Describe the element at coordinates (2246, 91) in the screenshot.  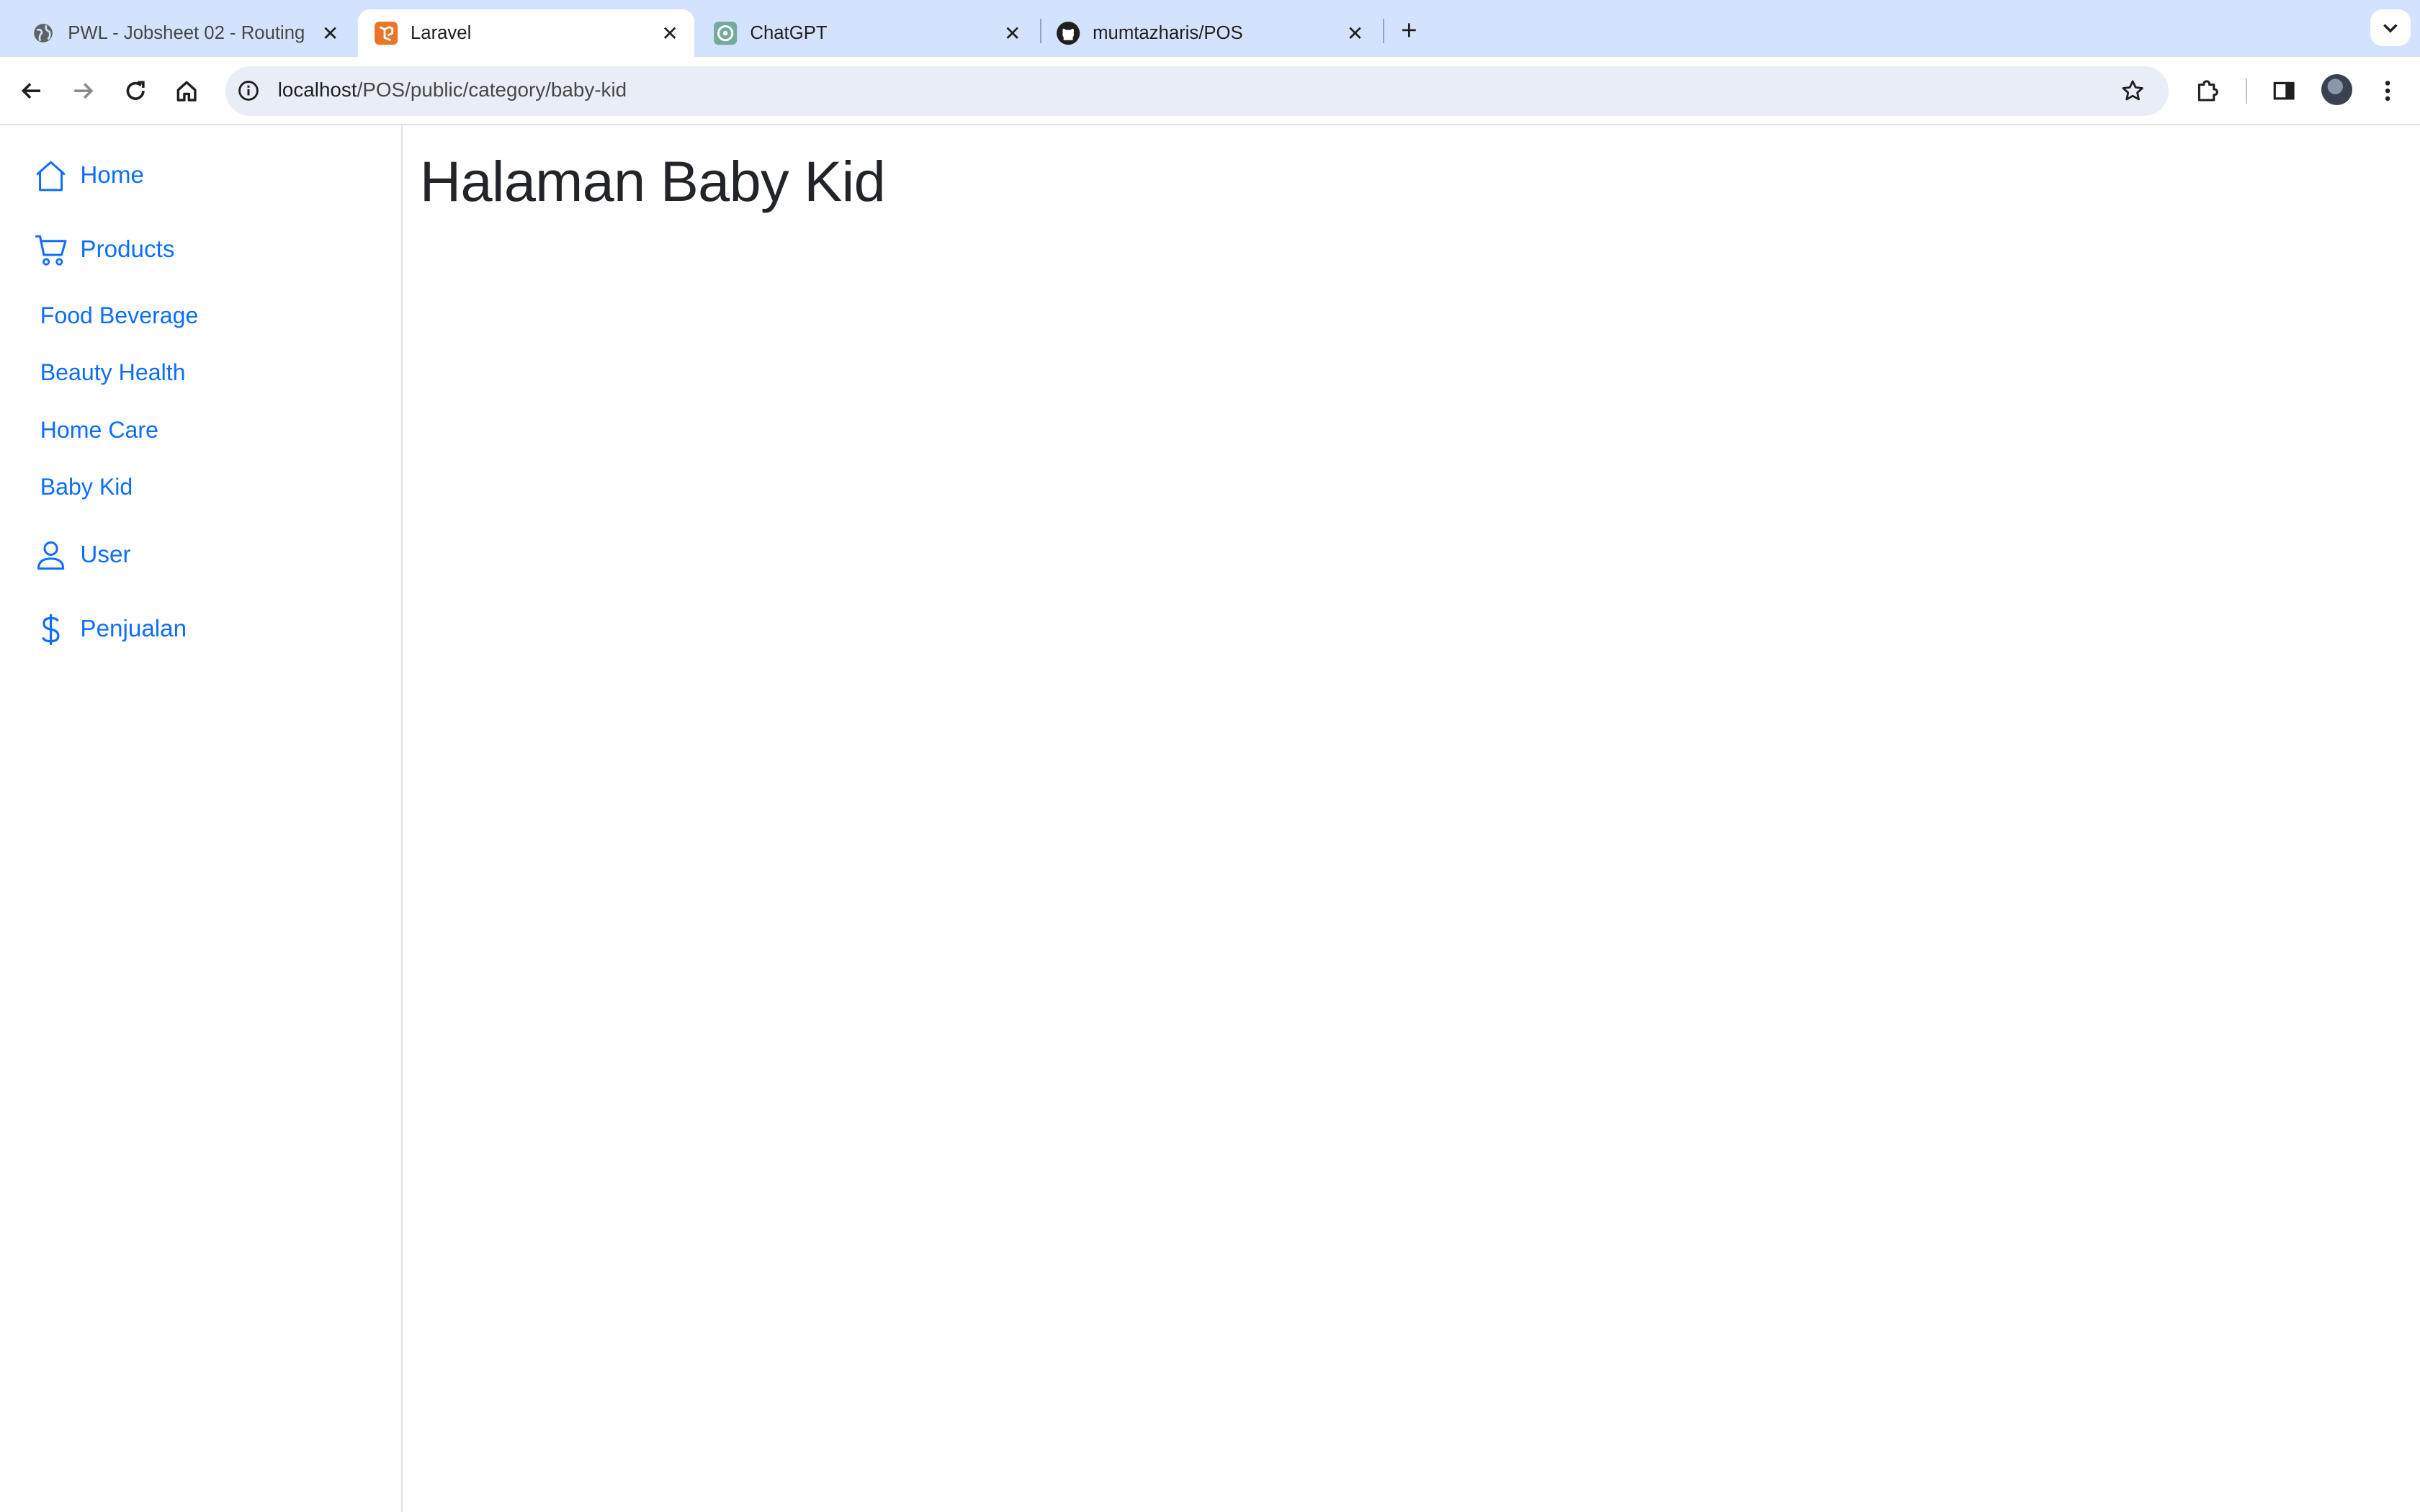
I see `toolbar-divider` at that location.